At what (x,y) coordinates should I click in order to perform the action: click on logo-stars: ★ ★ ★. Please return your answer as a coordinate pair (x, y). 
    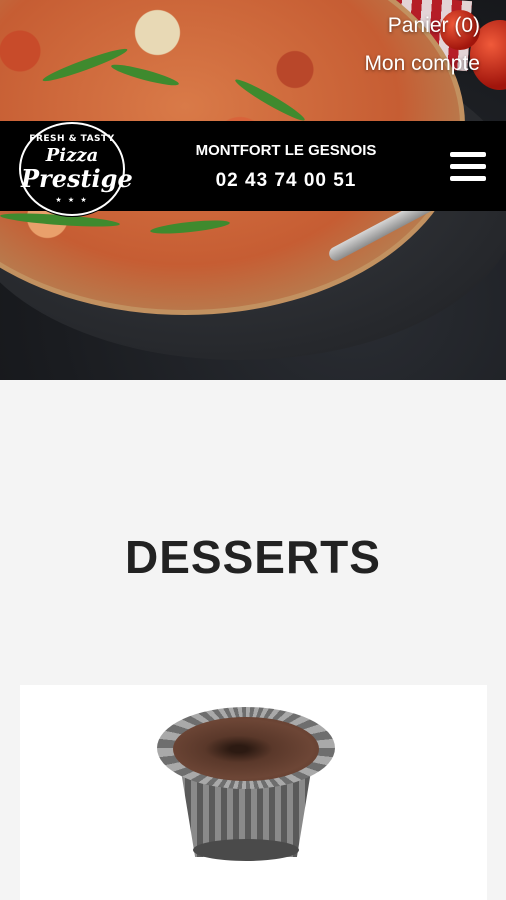
    Looking at the image, I should click on (72, 200).